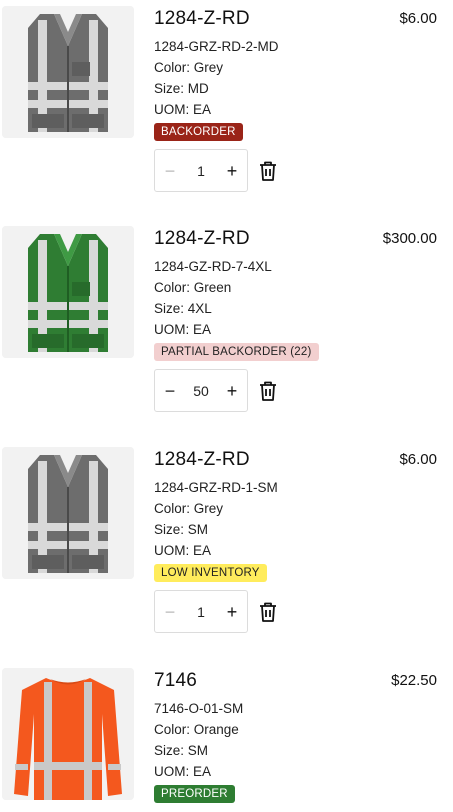 The image size is (453, 812). What do you see at coordinates (409, 238) in the screenshot?
I see `price: $300.00` at bounding box center [409, 238].